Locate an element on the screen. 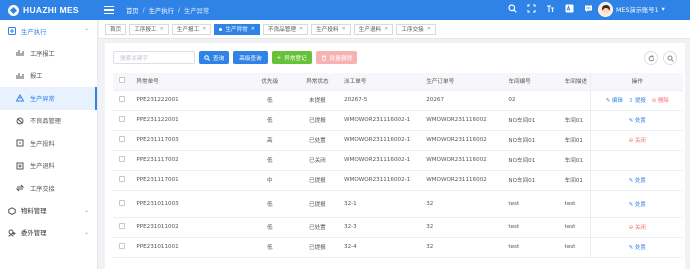 Image resolution: width=690 pixels, height=269 pixels. sidebar-group-production: 生产执行 ⌃ is located at coordinates (48, 31).